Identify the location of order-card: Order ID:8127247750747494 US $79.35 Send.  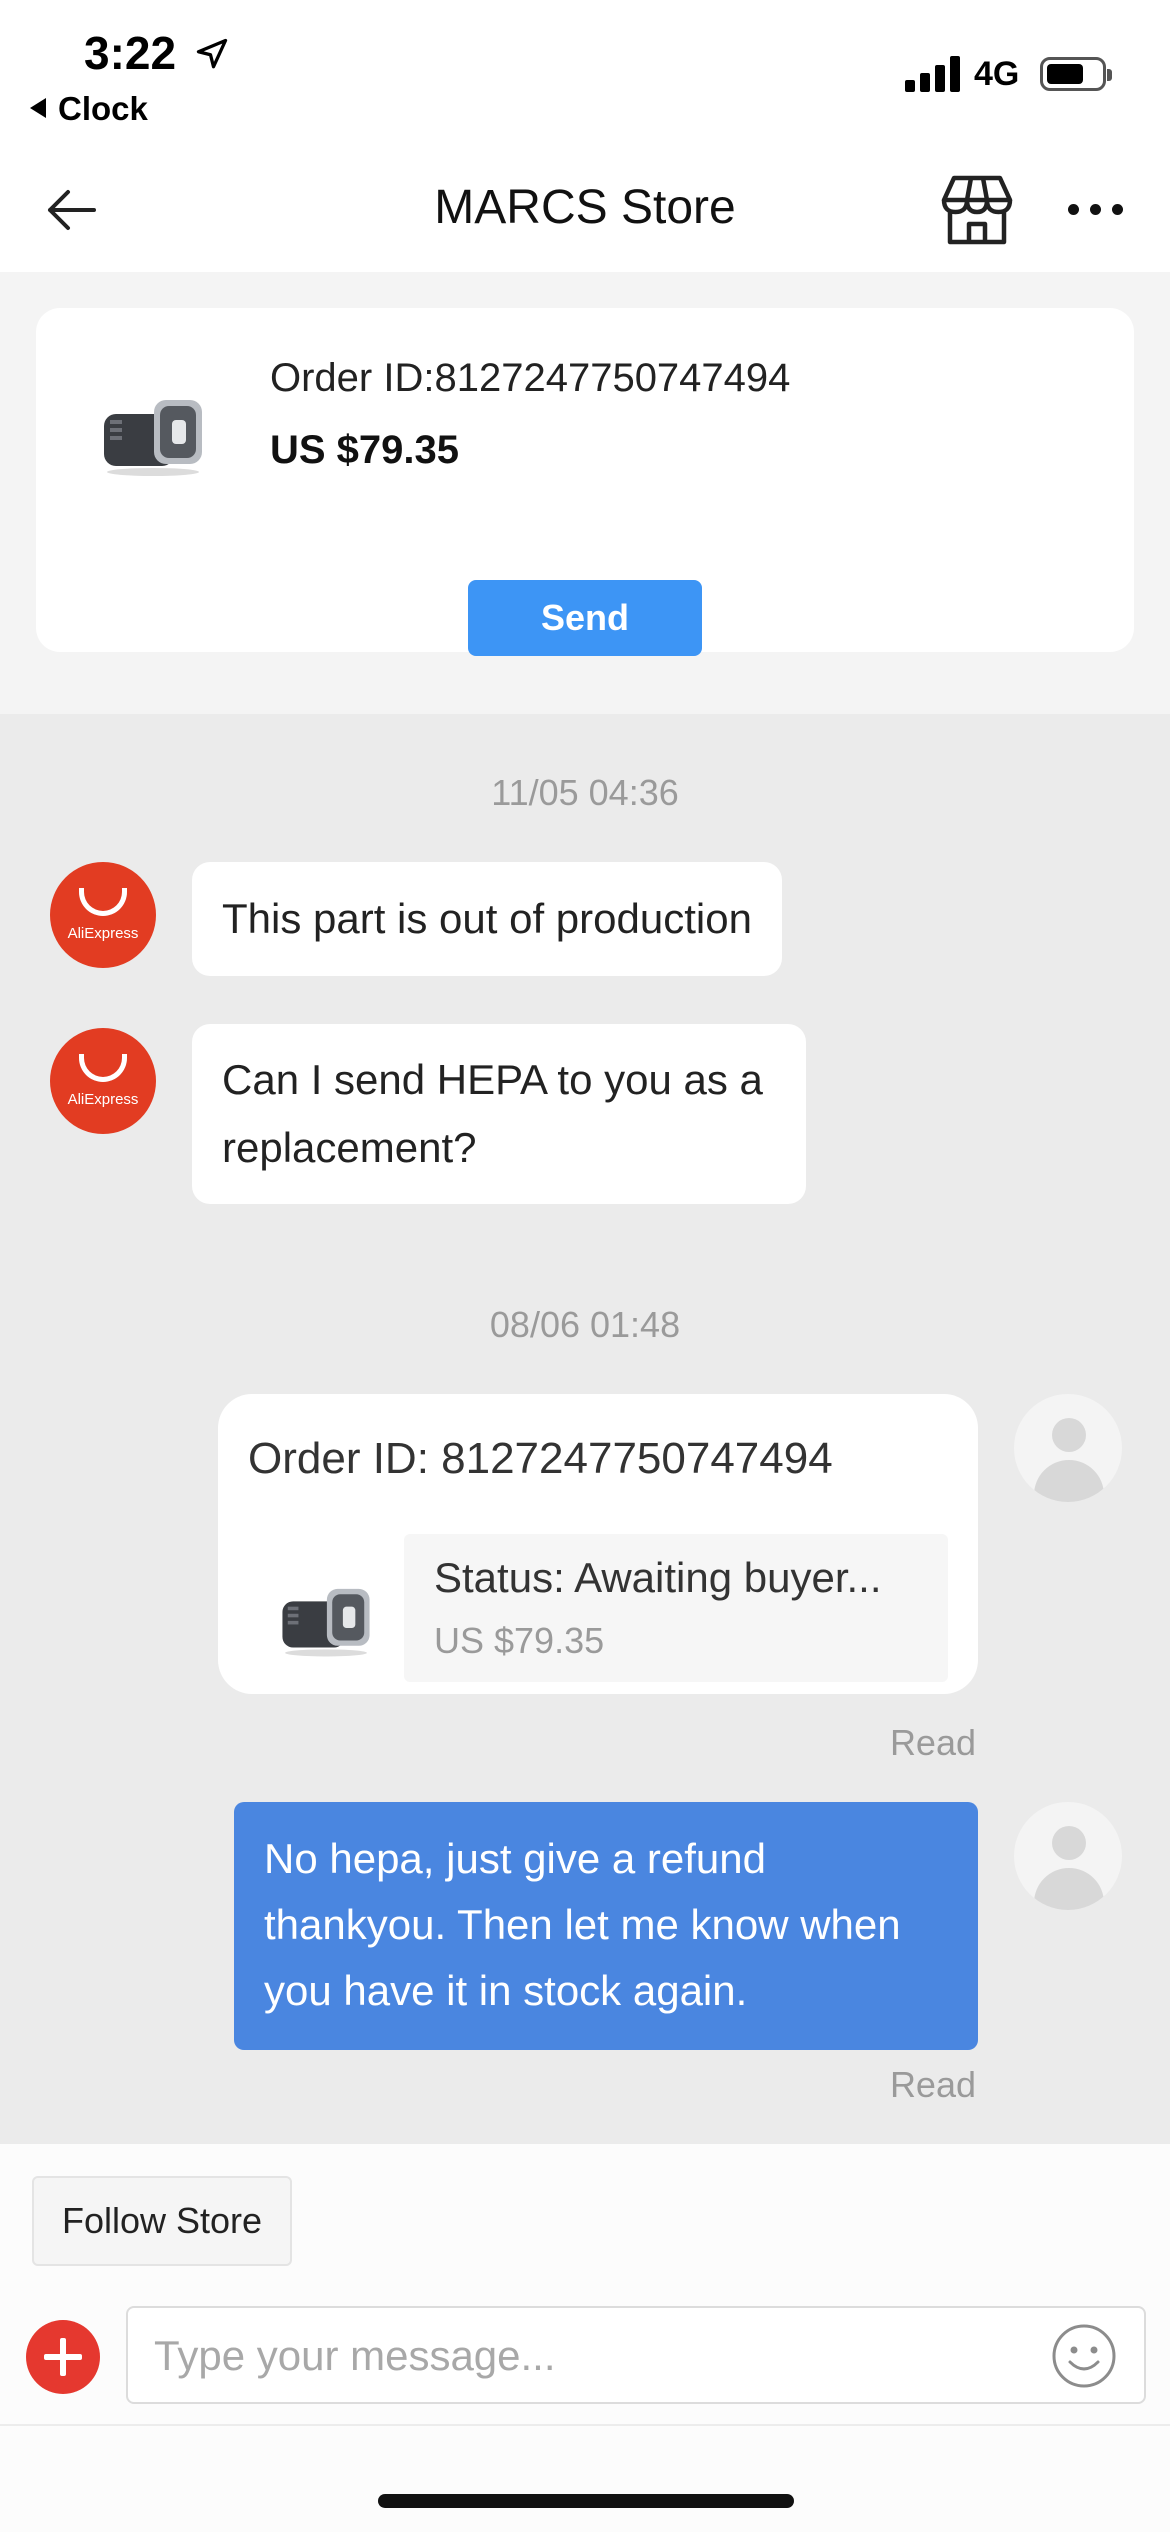
(585, 482).